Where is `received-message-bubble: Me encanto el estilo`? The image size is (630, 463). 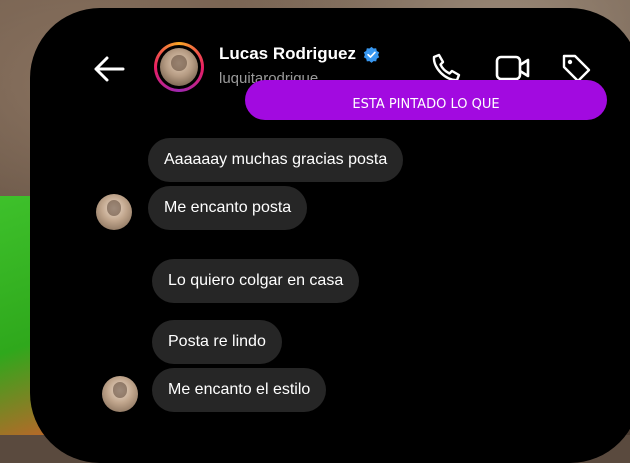
received-message-bubble: Me encanto el estilo is located at coordinates (239, 390).